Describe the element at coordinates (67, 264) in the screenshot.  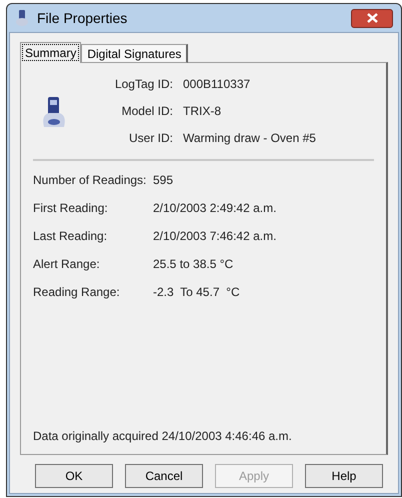
I see `field-label: Alert Range:` at that location.